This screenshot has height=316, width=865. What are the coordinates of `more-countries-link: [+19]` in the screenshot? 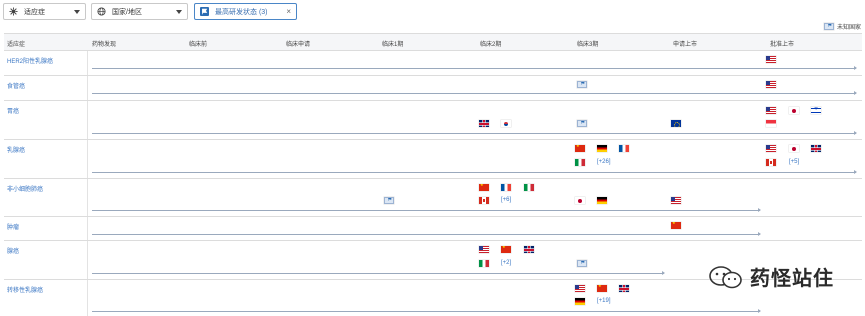 It's located at (604, 301).